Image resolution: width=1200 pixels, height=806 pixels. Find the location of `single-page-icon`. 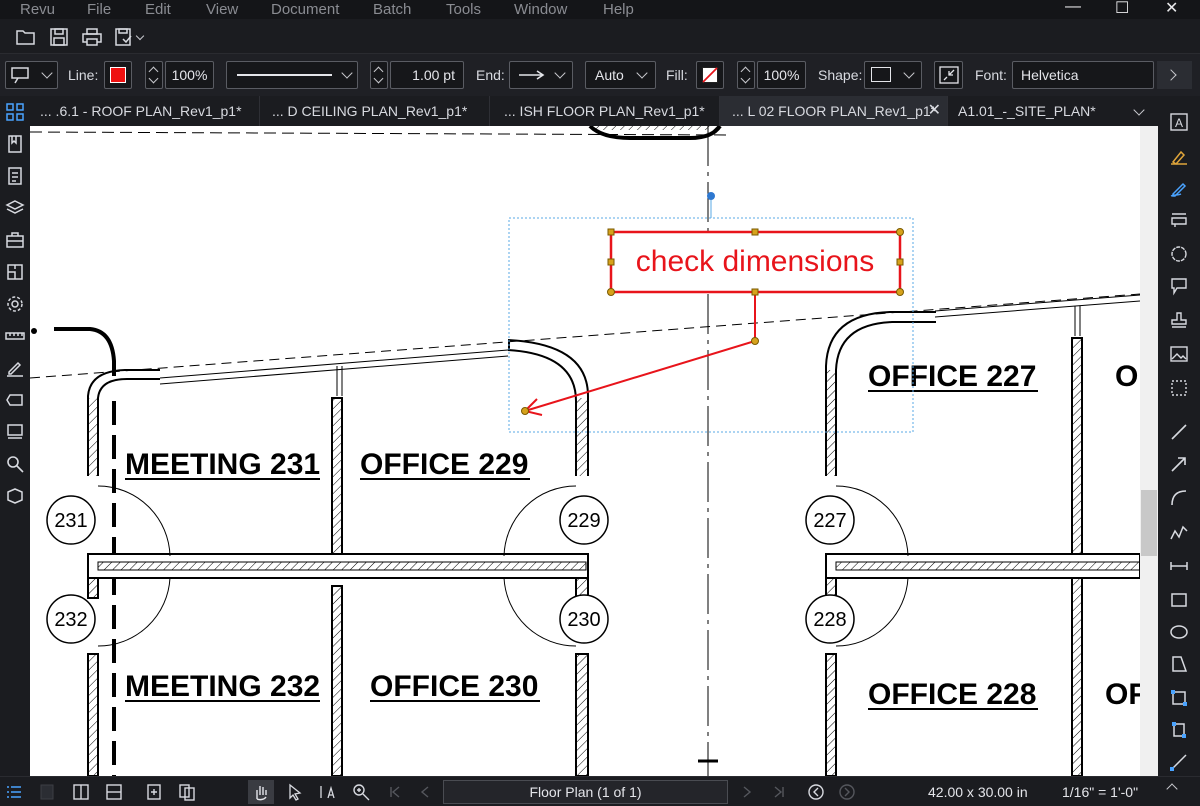

single-page-icon is located at coordinates (47, 792).